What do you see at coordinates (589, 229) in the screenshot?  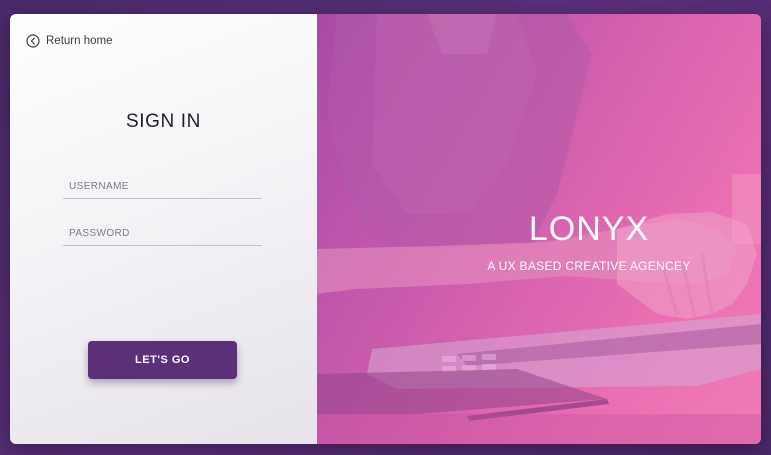 I see `brand-name: LONYX` at bounding box center [589, 229].